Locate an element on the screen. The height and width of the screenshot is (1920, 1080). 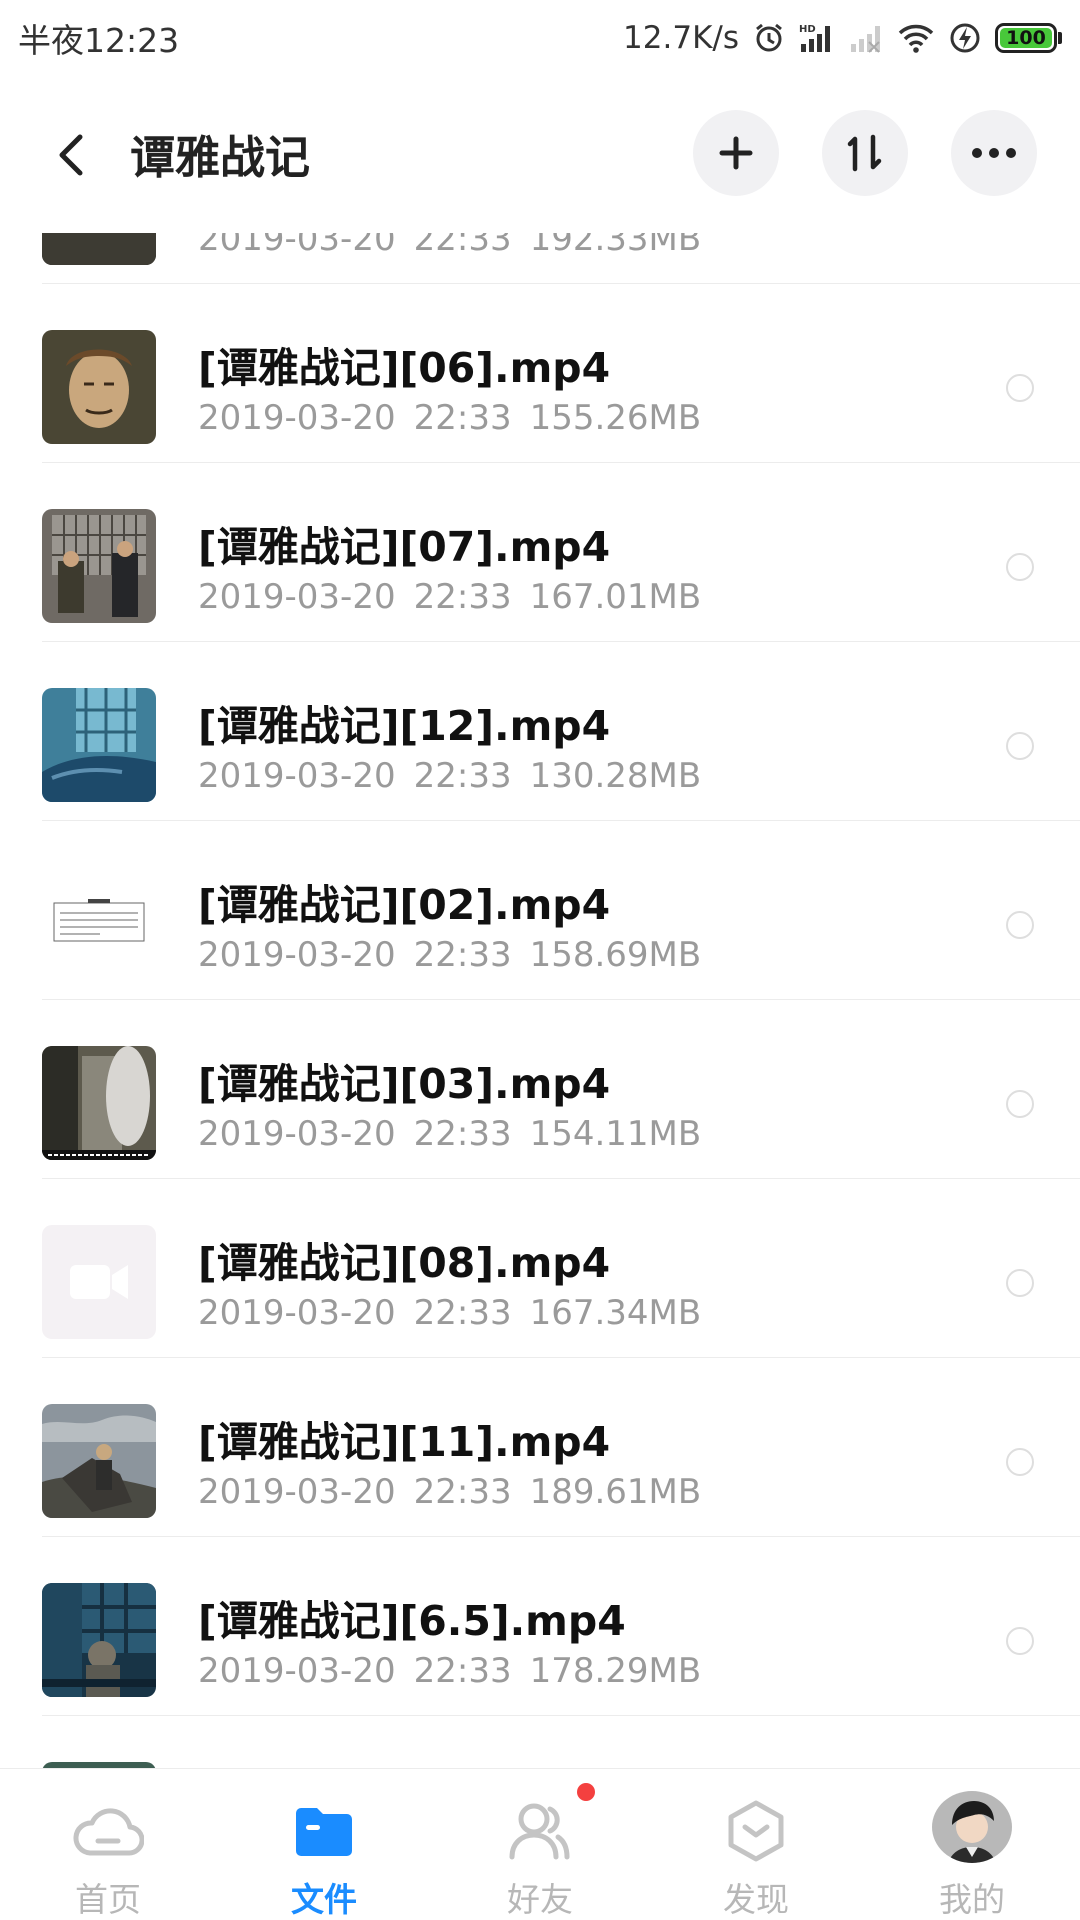
page-title: 谭雅战记 is located at coordinates (220, 157).